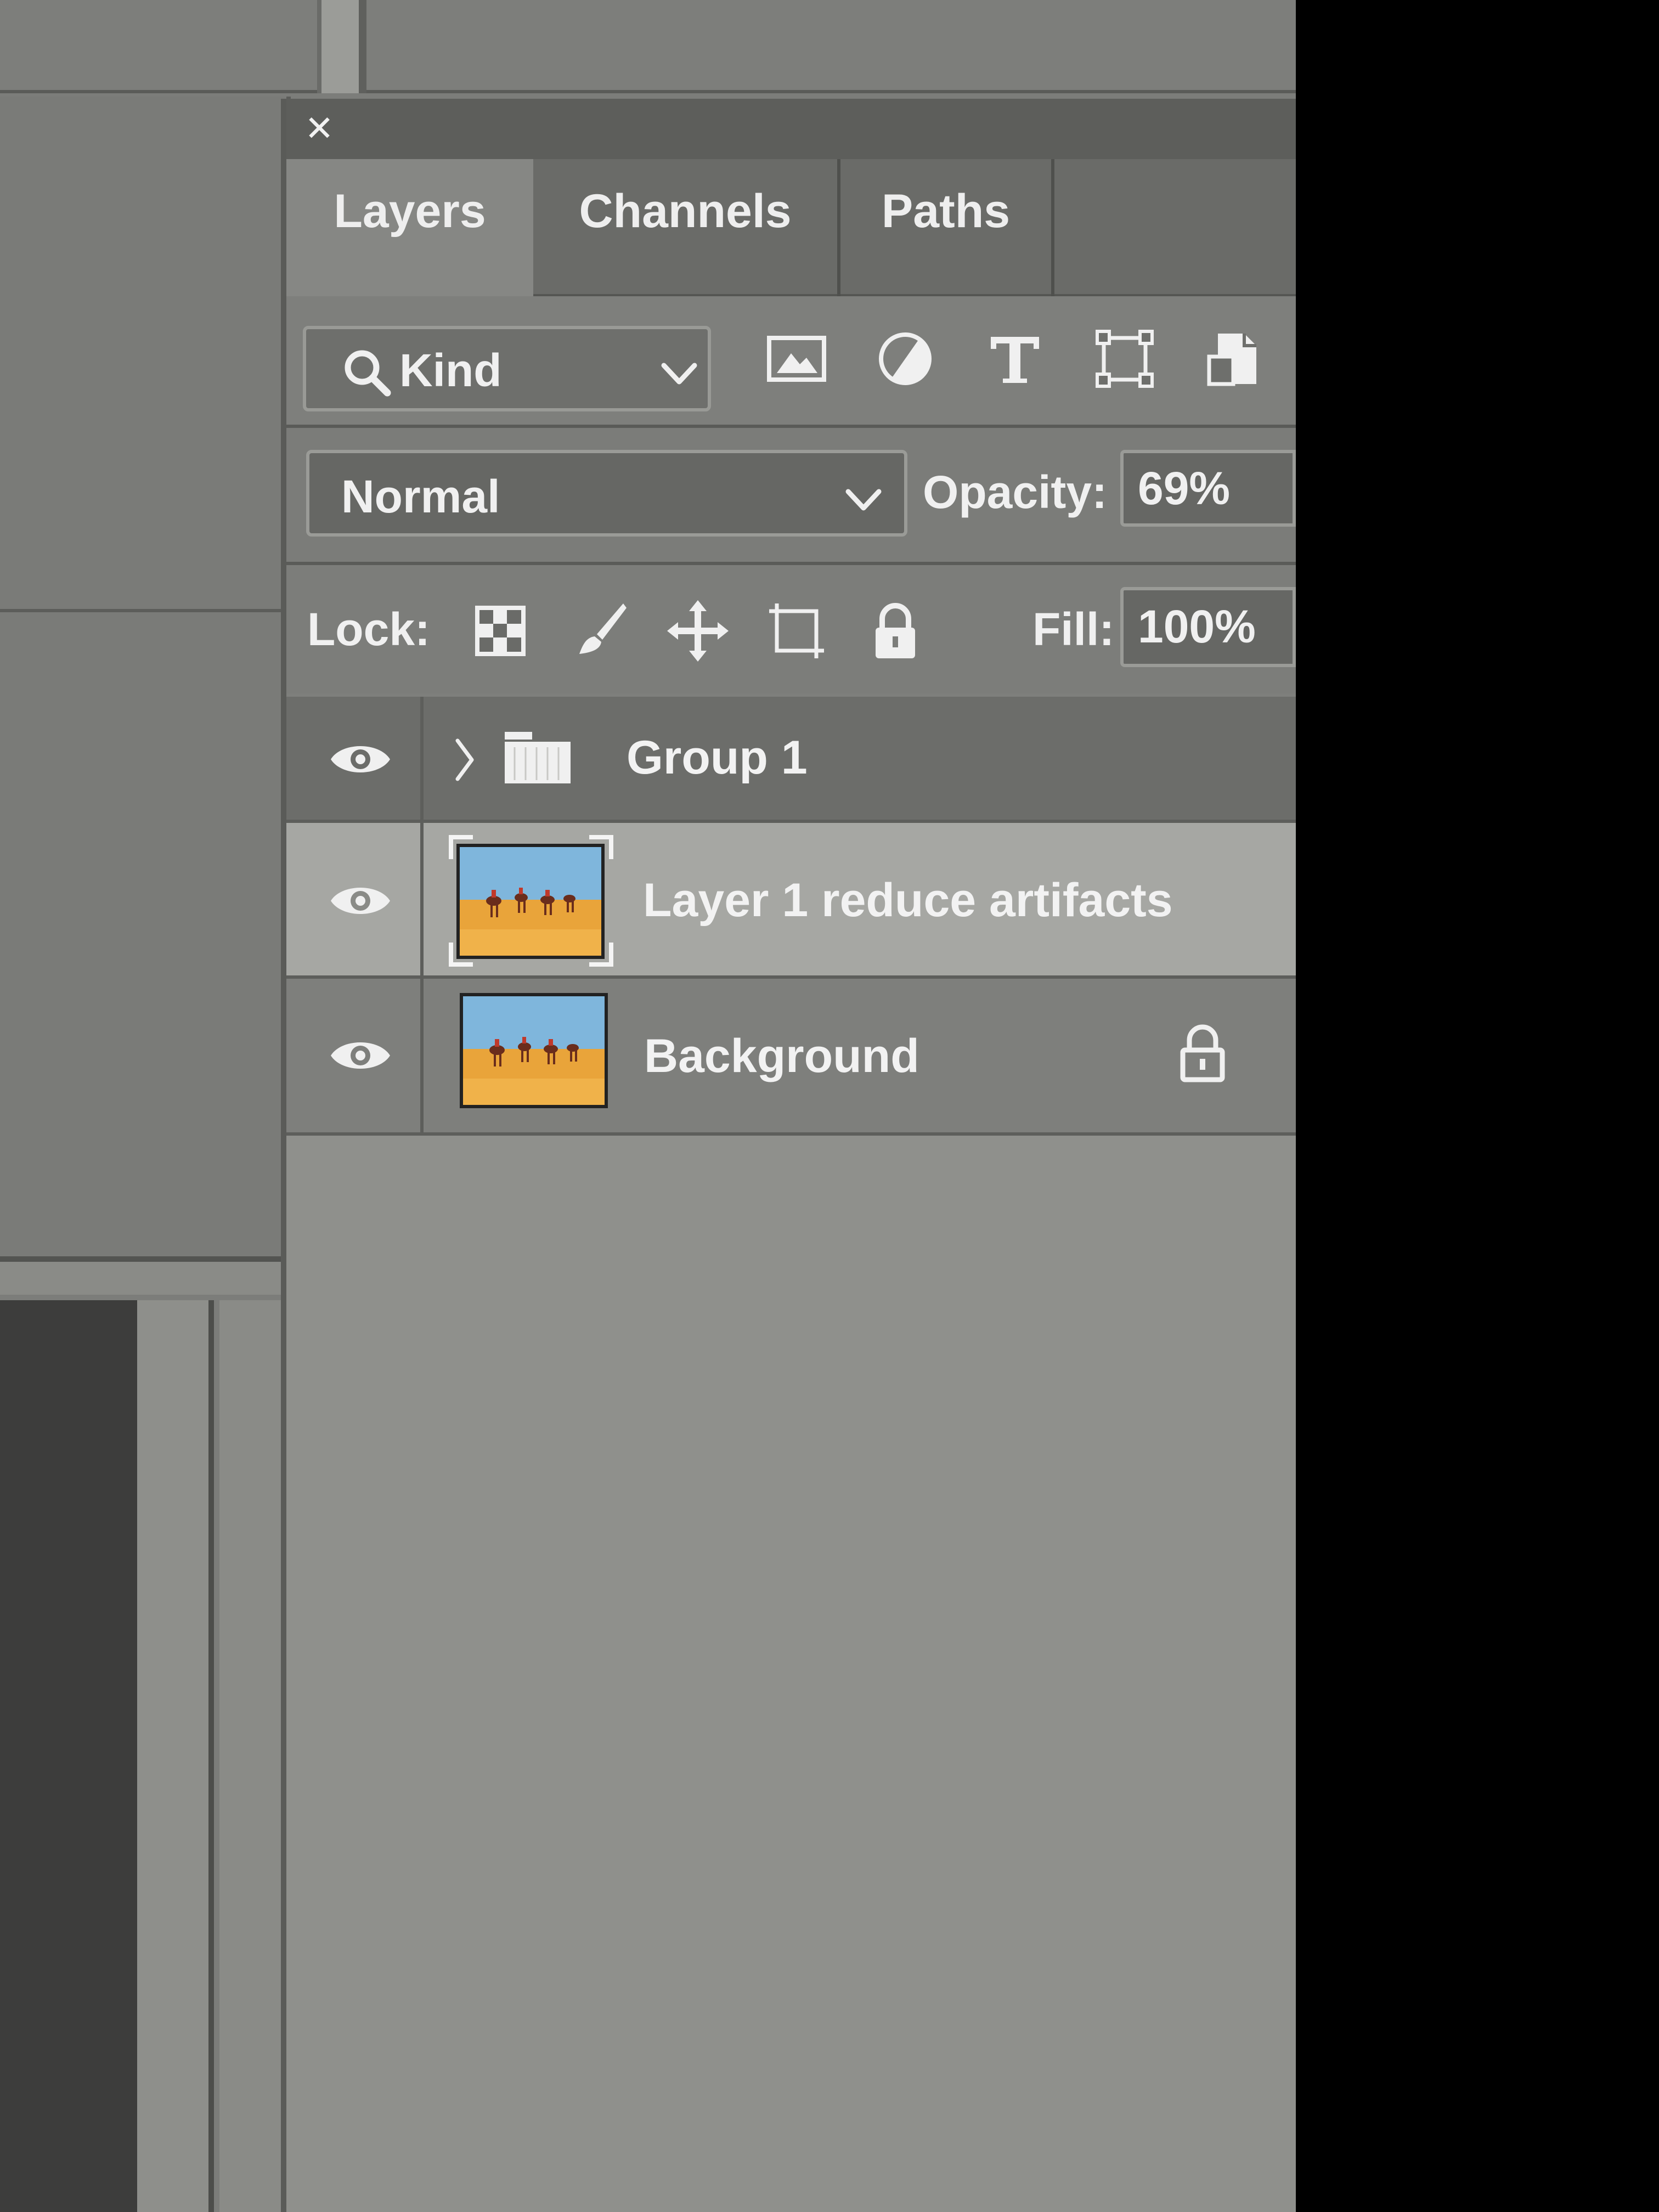 This screenshot has width=1659, height=2212. What do you see at coordinates (782, 1056) in the screenshot?
I see `layer-name: Background` at bounding box center [782, 1056].